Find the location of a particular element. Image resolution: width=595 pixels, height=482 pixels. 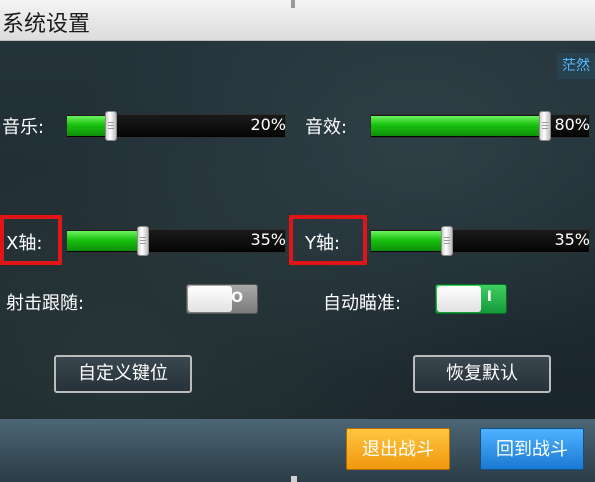

return-battle-button: 回到战斗 is located at coordinates (532, 449).